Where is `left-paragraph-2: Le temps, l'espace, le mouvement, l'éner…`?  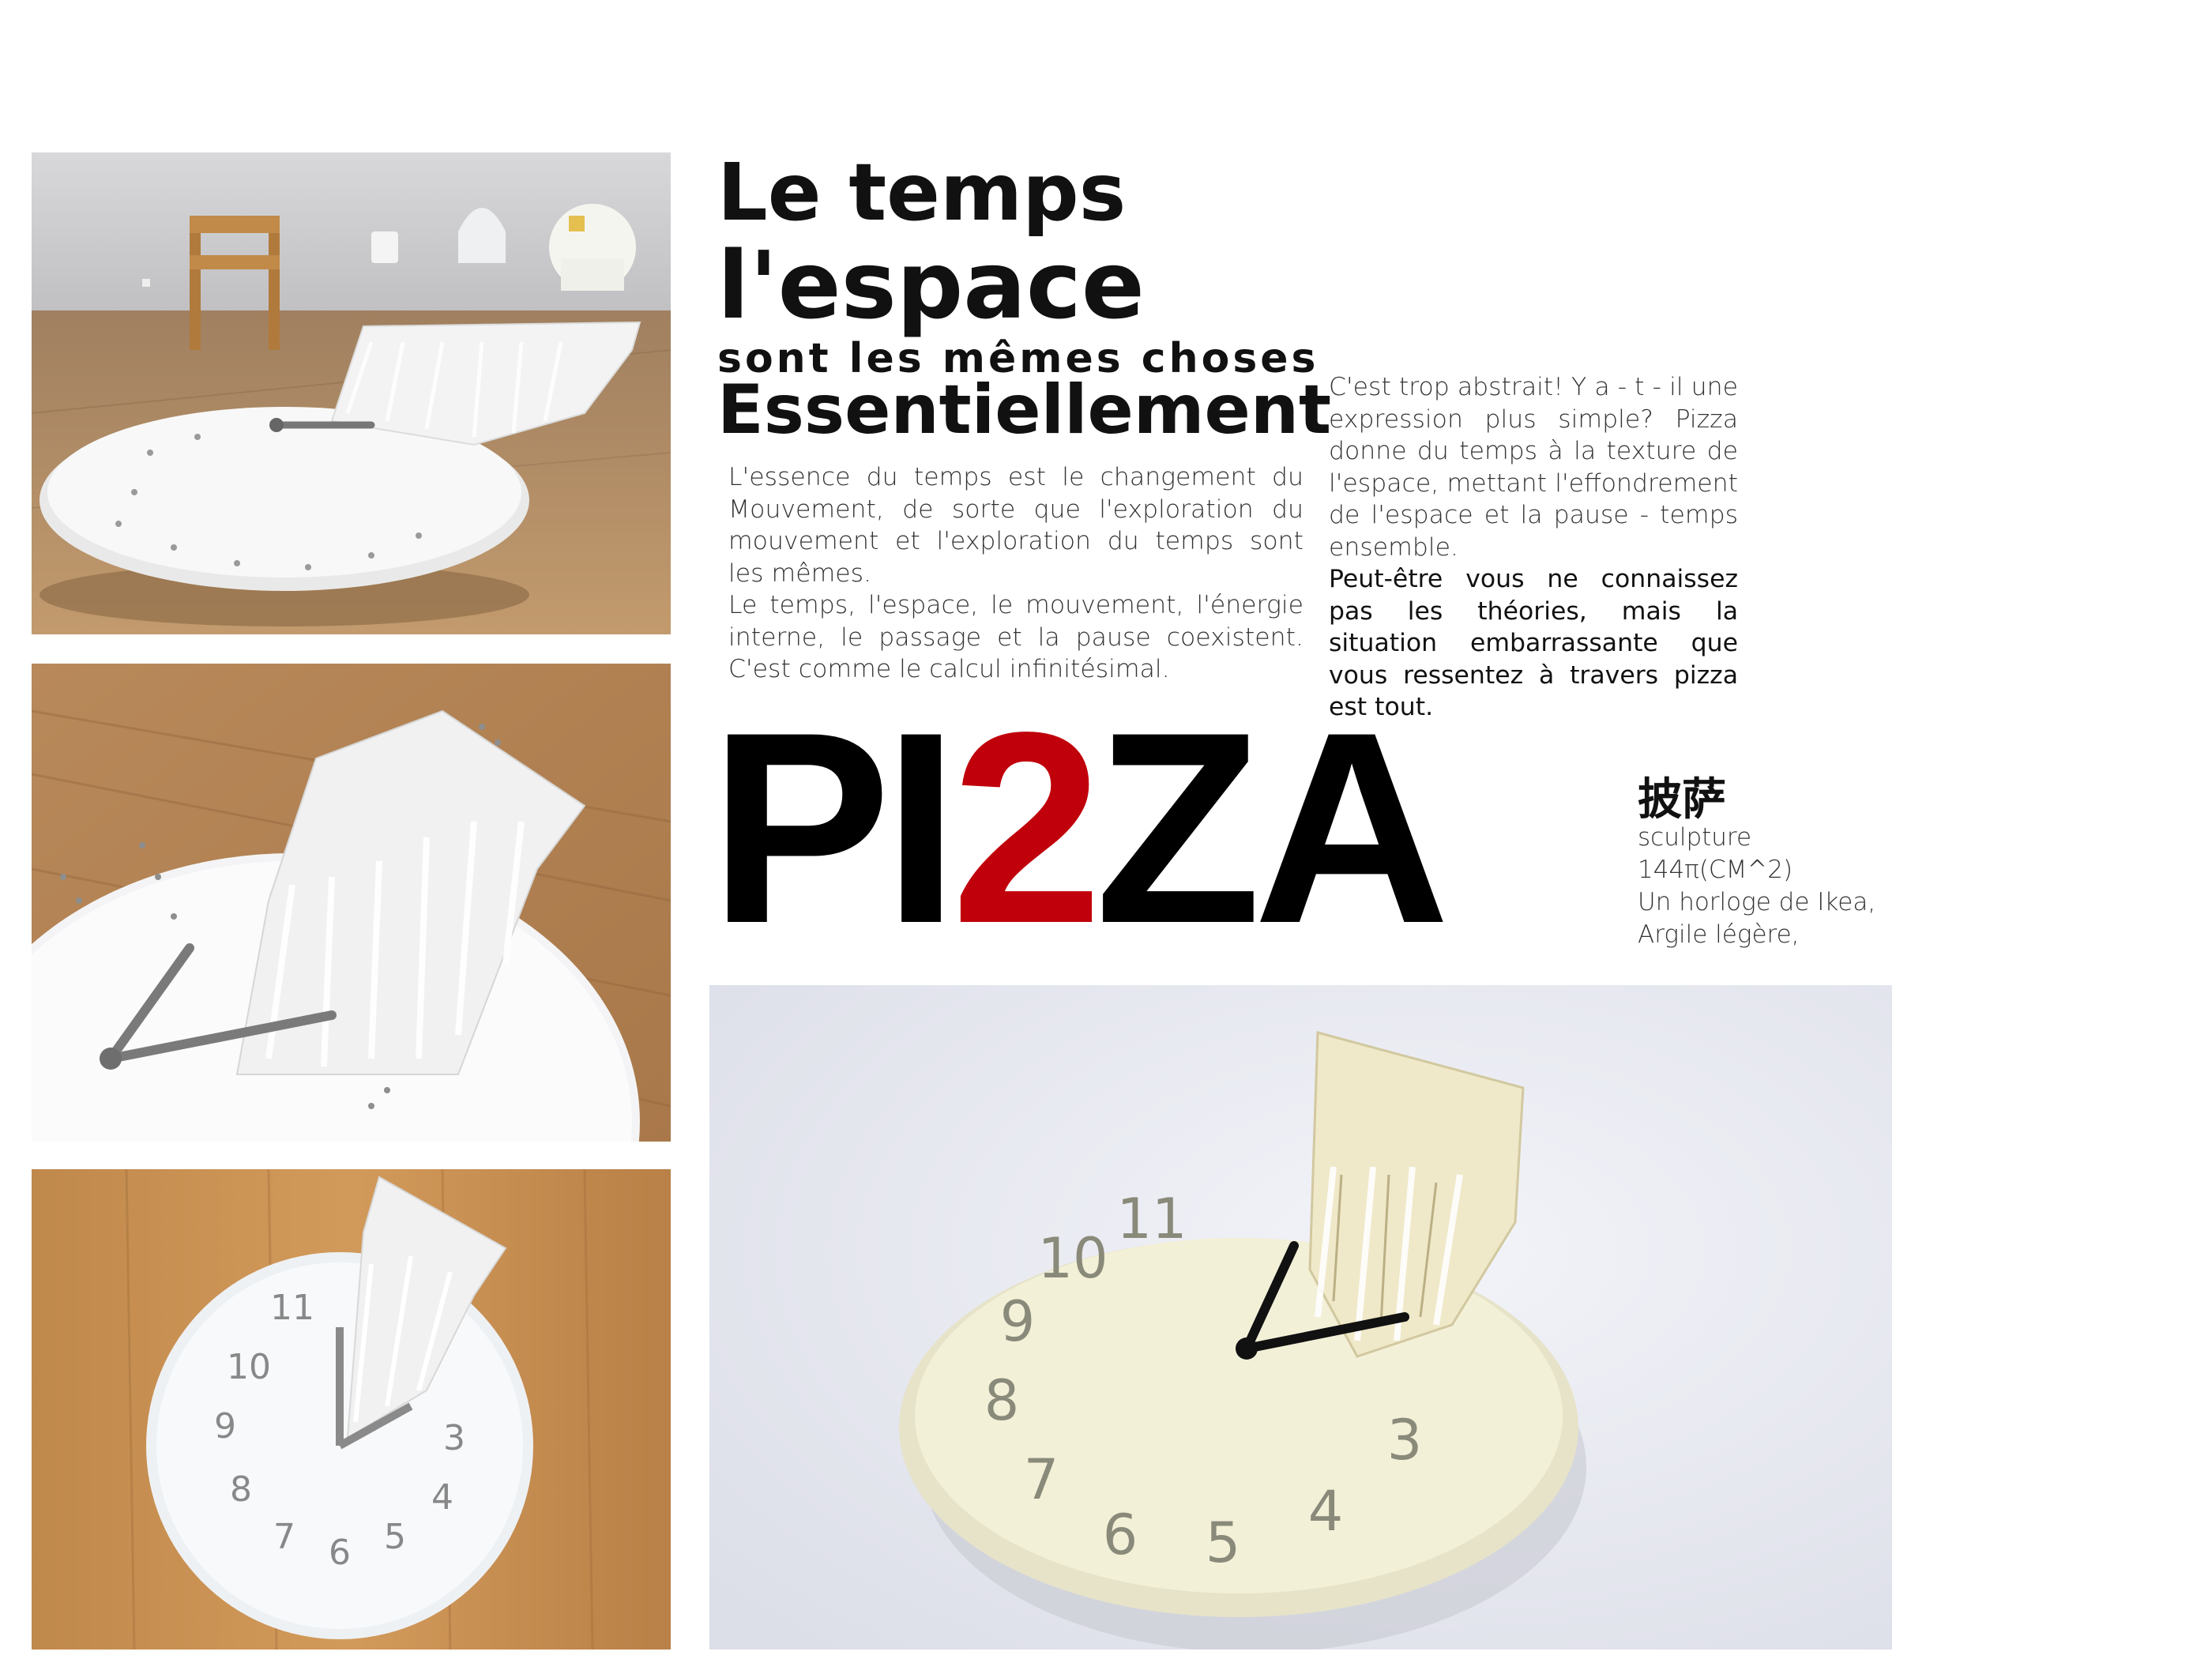 left-paragraph-2: Le temps, l'espace, le mouvement, l'éner… is located at coordinates (1016, 637).